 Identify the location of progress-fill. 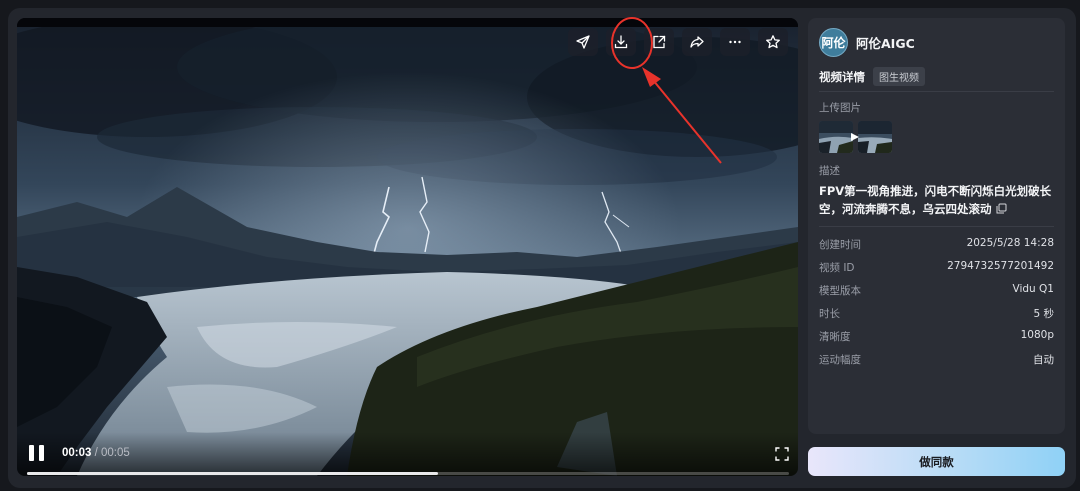
(233, 473).